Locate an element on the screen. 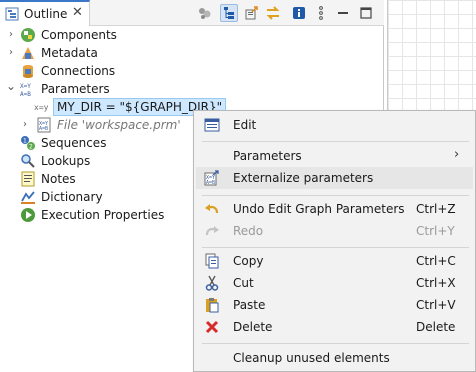 This screenshot has width=476, height=372. tree-item-label: Sequences is located at coordinates (74, 143).